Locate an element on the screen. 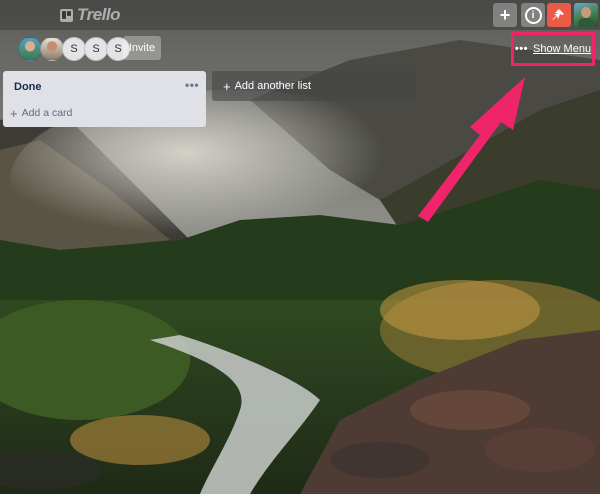 The height and width of the screenshot is (494, 600). notifications-button is located at coordinates (559, 15).